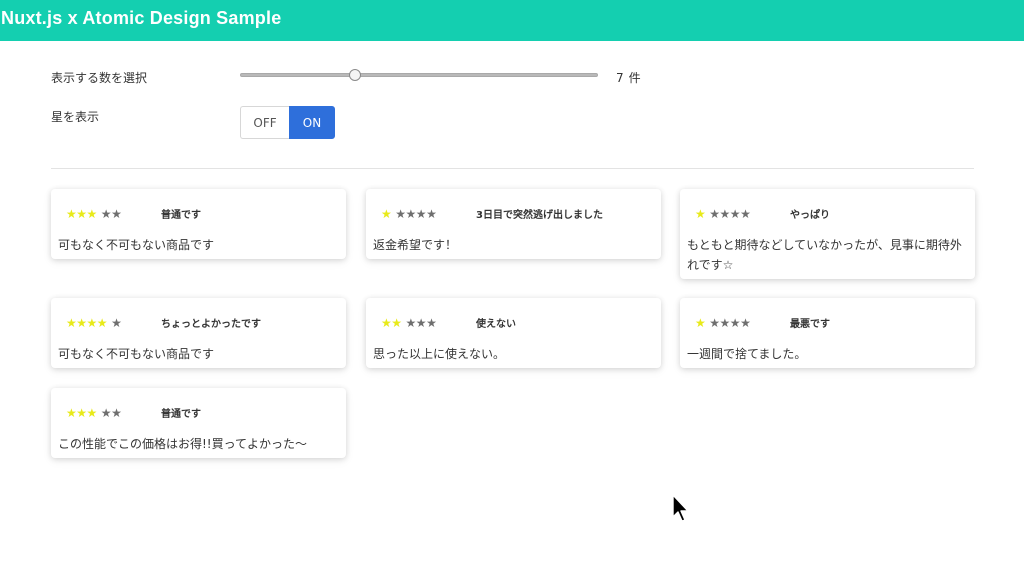 The width and height of the screenshot is (1024, 581). Describe the element at coordinates (355, 75) in the screenshot. I see `count-slider-thumb` at that location.